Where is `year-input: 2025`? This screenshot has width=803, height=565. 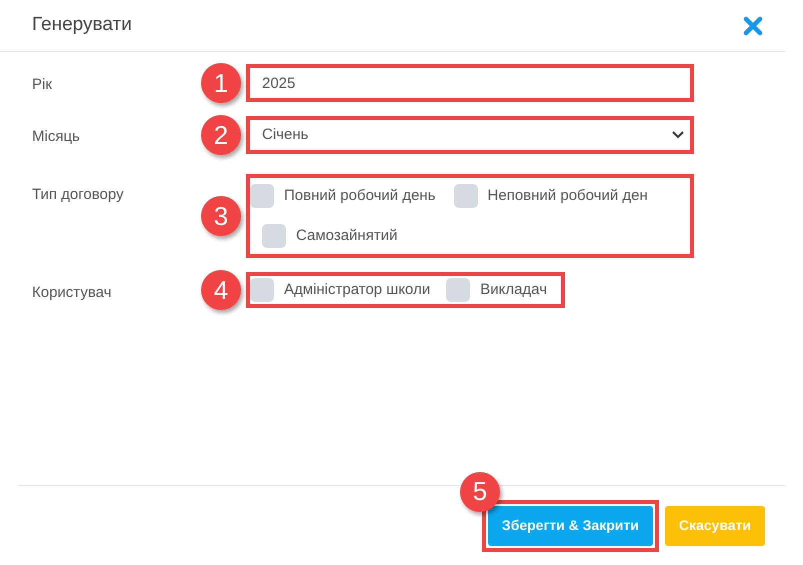
year-input: 2025 is located at coordinates (470, 83).